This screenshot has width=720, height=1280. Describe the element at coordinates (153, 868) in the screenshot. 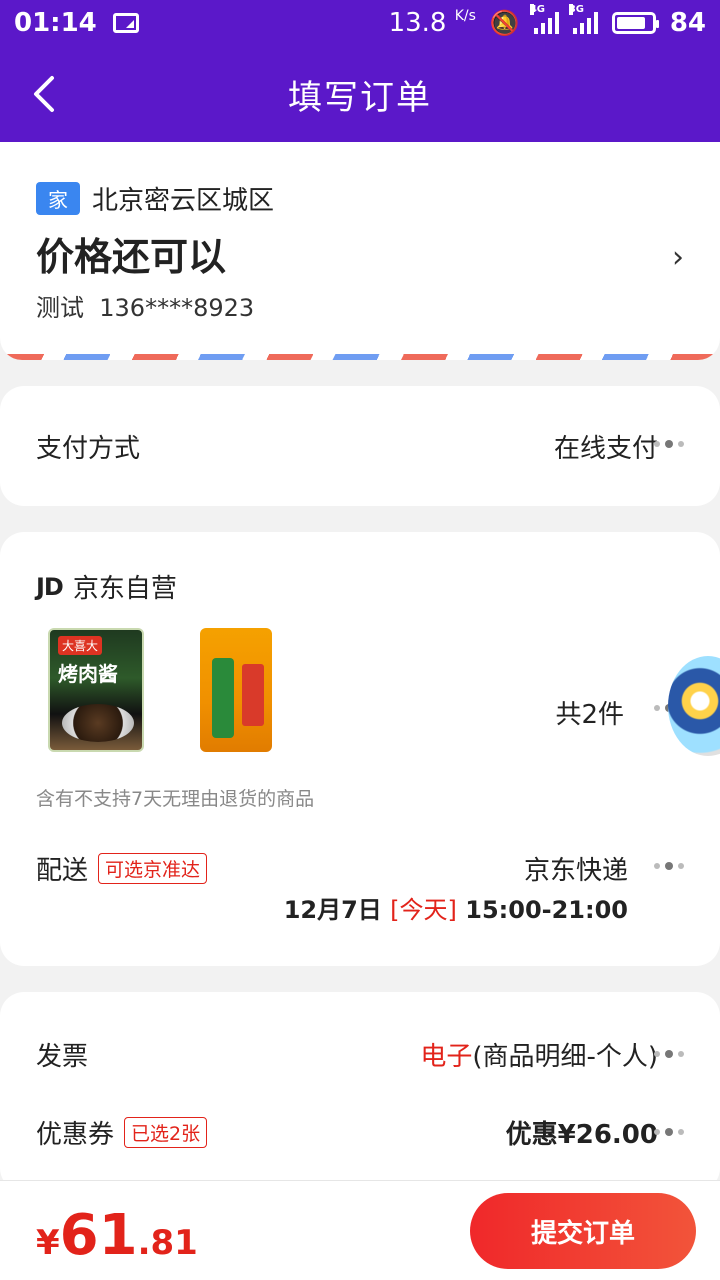

I see `delivery-tag: 可选京准达` at that location.